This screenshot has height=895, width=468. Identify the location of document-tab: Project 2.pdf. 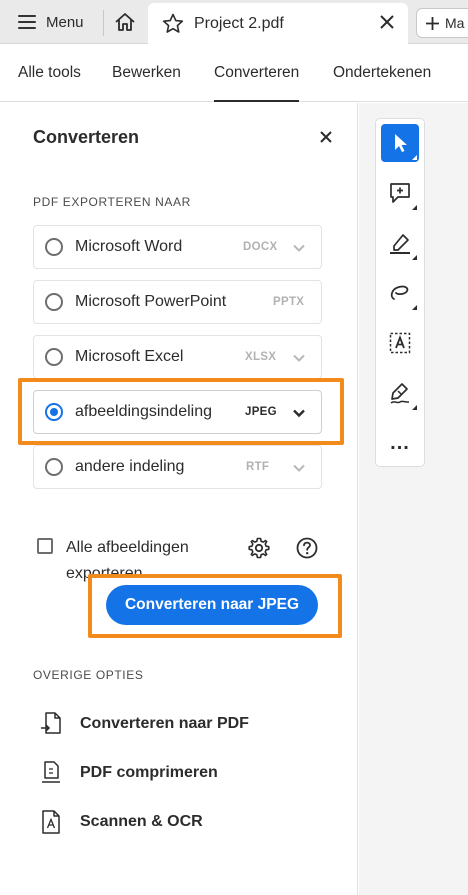
(278, 23).